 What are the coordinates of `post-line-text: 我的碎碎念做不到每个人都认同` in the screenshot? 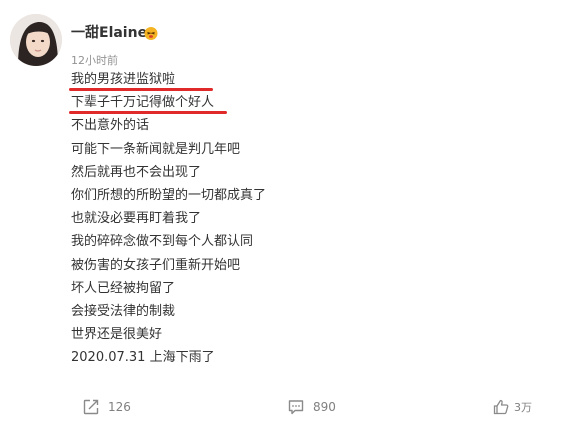 It's located at (162, 242).